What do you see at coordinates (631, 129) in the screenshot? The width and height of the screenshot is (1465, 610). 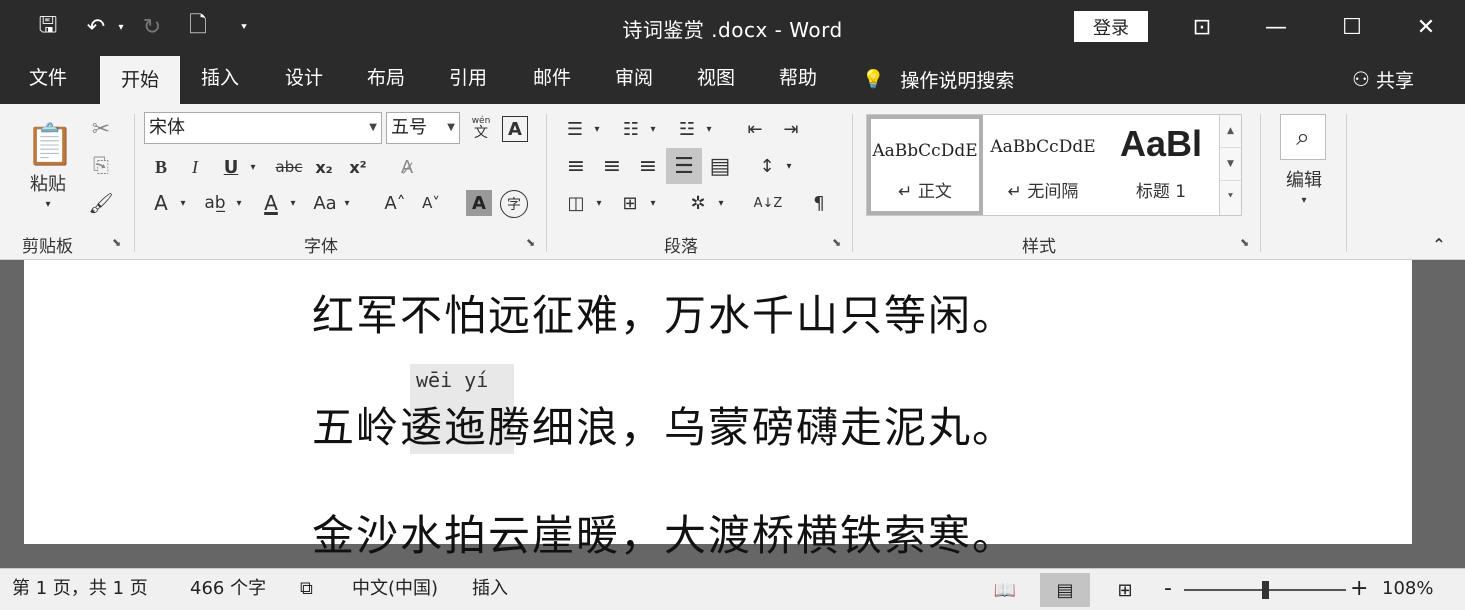 I see `numbering-icon: ☷` at bounding box center [631, 129].